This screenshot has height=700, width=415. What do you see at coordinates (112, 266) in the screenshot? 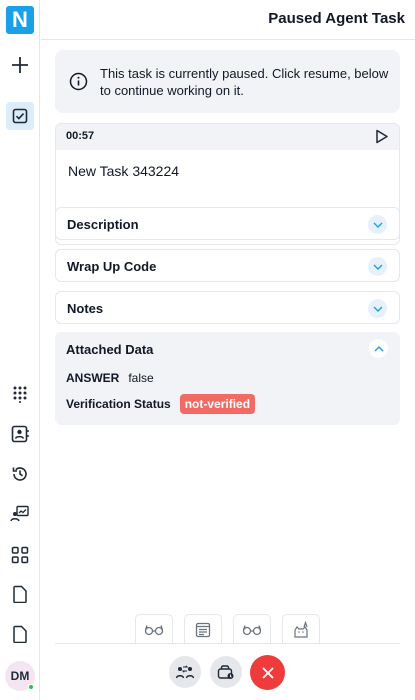
I see `section-label: Wrap Up Code` at bounding box center [112, 266].